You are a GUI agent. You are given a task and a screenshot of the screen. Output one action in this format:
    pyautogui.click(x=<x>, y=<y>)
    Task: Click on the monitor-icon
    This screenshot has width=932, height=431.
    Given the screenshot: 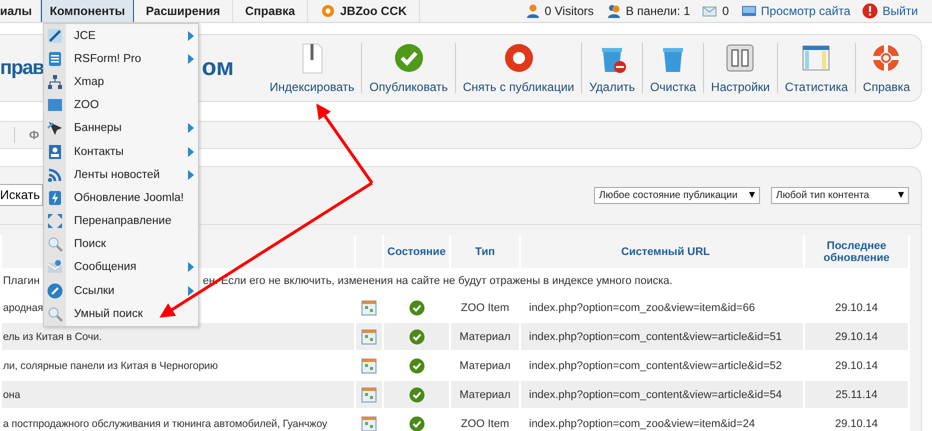 What is the action you would take?
    pyautogui.click(x=748, y=11)
    